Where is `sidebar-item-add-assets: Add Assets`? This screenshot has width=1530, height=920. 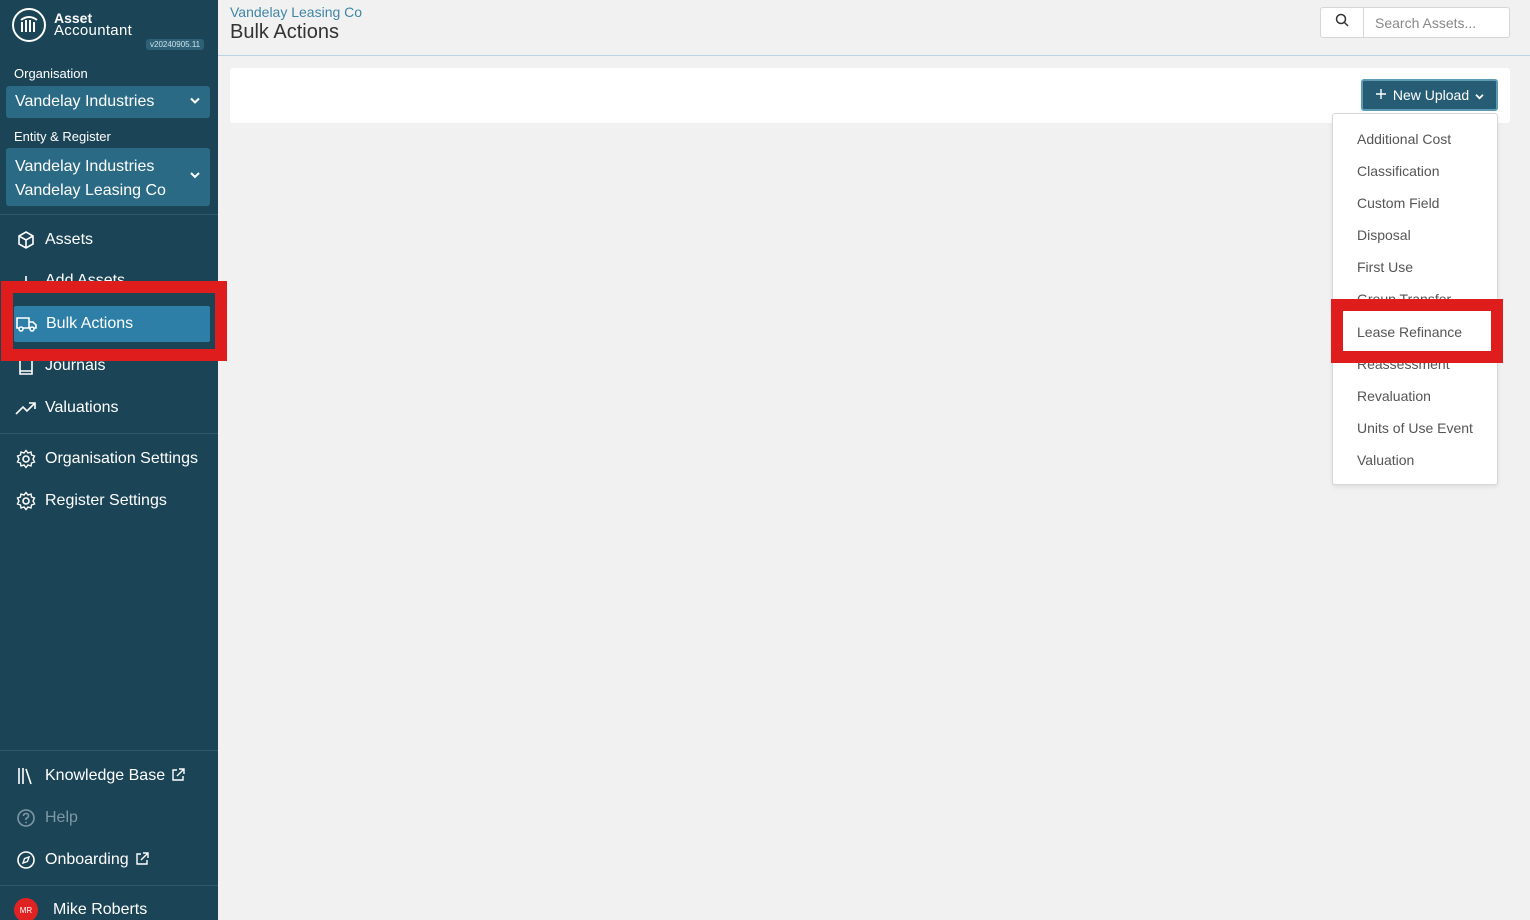 sidebar-item-add-assets: Add Assets is located at coordinates (109, 278).